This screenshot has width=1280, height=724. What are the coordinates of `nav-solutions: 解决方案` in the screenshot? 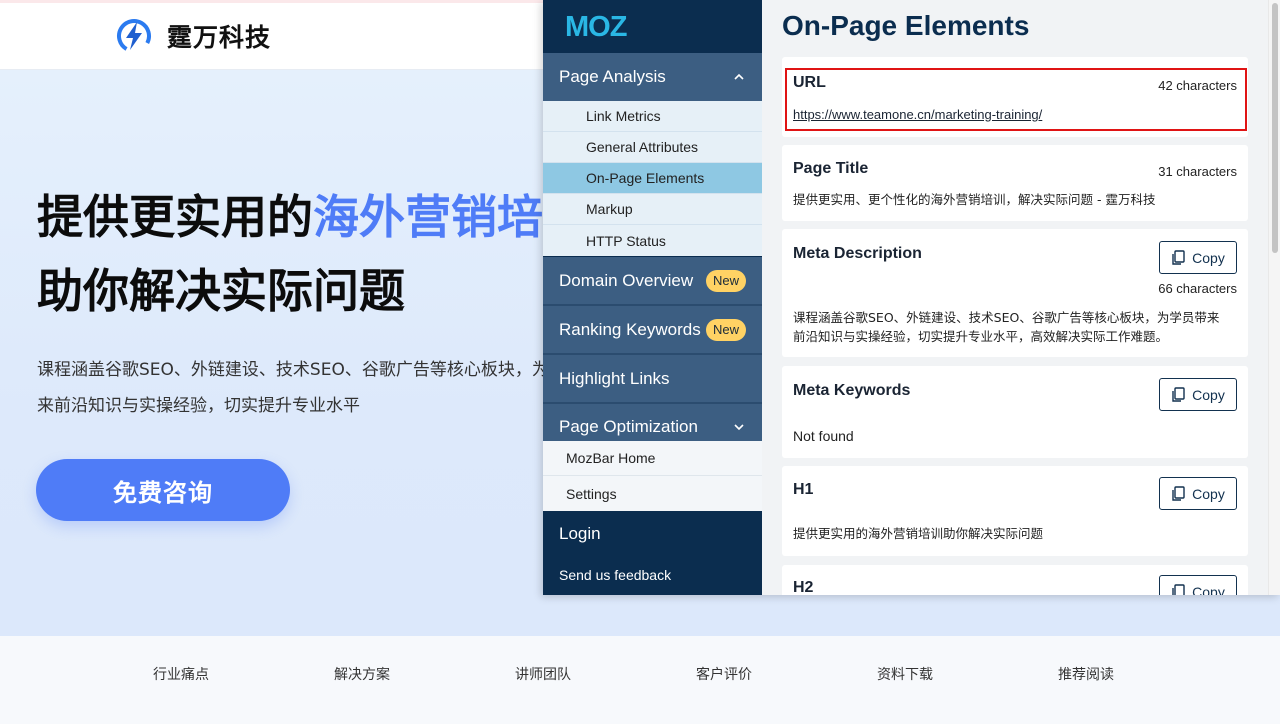 It's located at (362, 674).